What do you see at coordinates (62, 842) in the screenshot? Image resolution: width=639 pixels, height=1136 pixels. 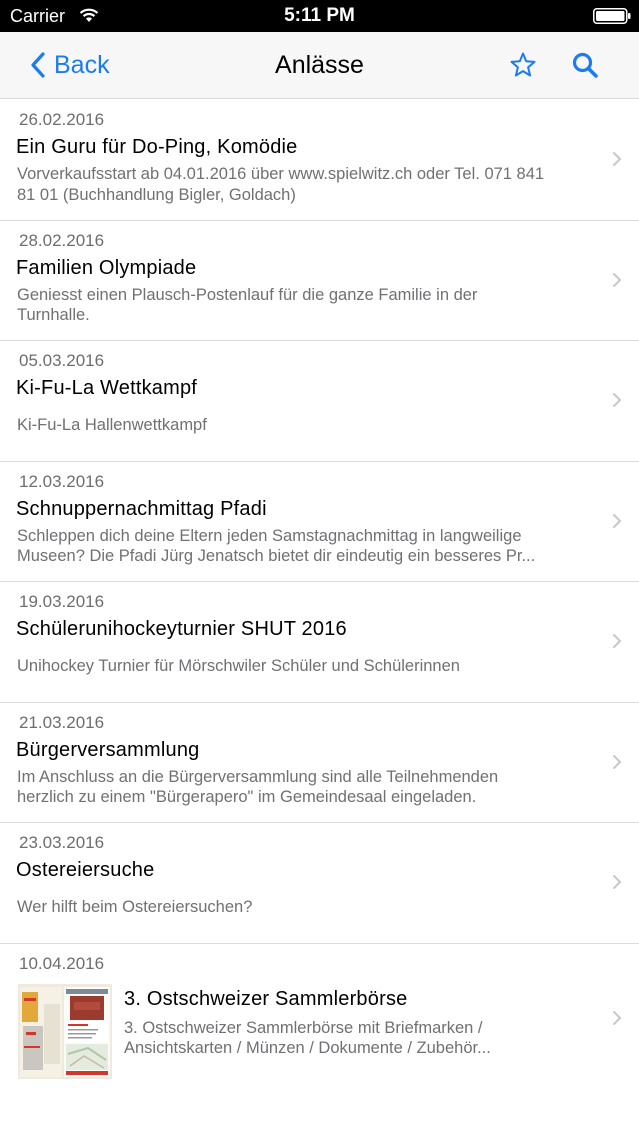 I see `event-date: 23.03.2016` at bounding box center [62, 842].